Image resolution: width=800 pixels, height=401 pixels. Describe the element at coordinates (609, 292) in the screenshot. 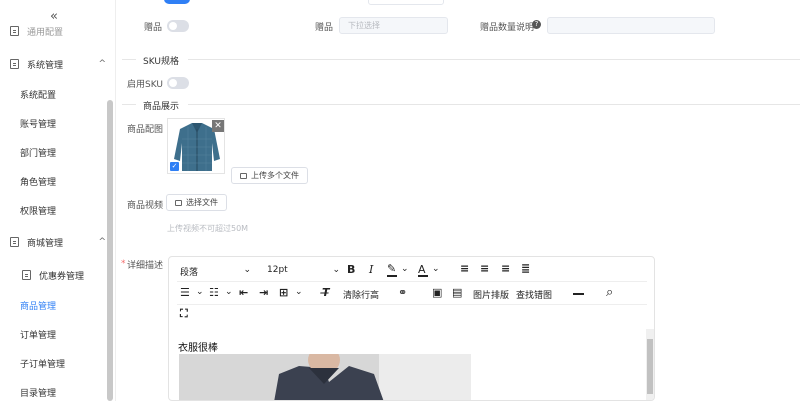

I see `search-icon: ⌕` at that location.